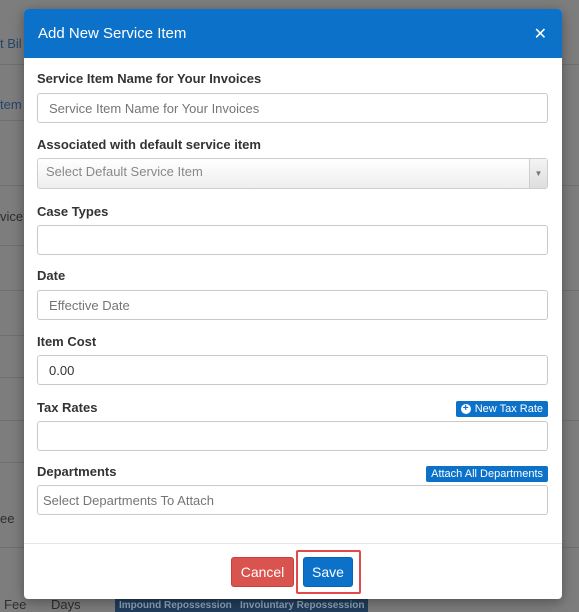 The width and height of the screenshot is (579, 612). I want to click on tax-rates-input, so click(292, 436).